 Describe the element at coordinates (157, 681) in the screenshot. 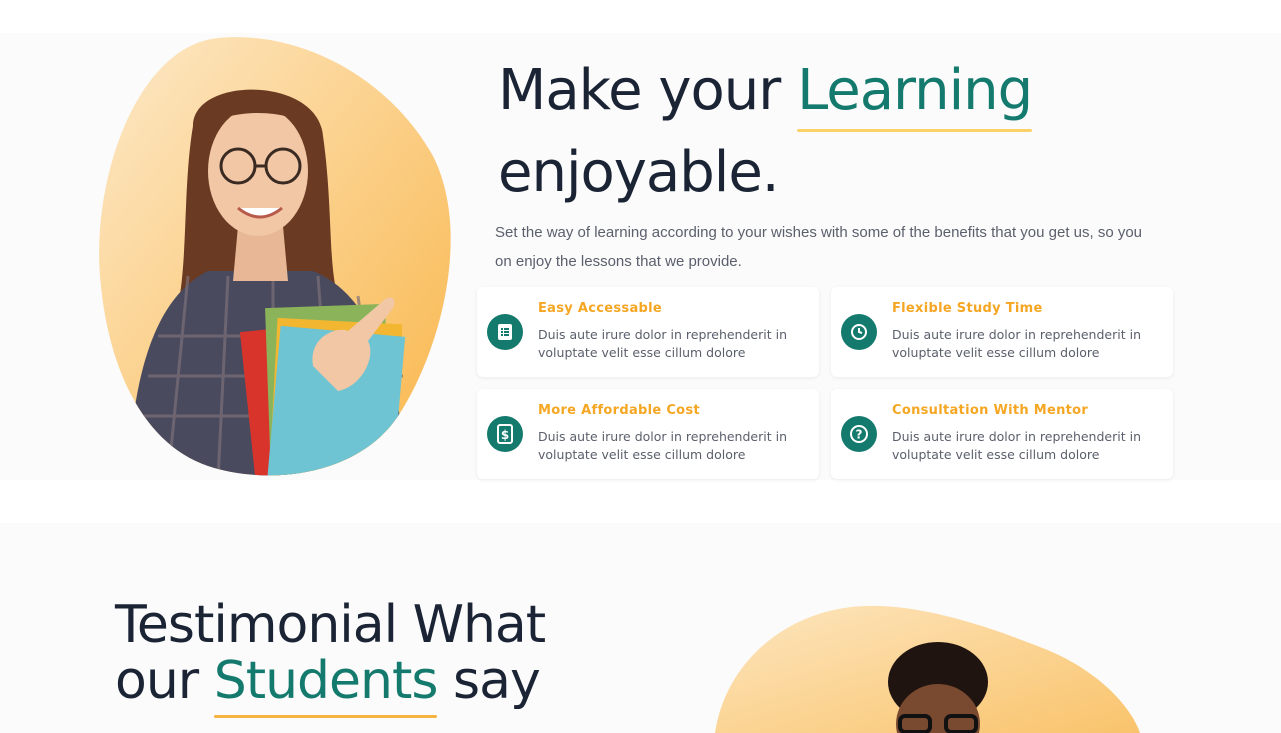

I see `testimonial-our: our` at that location.